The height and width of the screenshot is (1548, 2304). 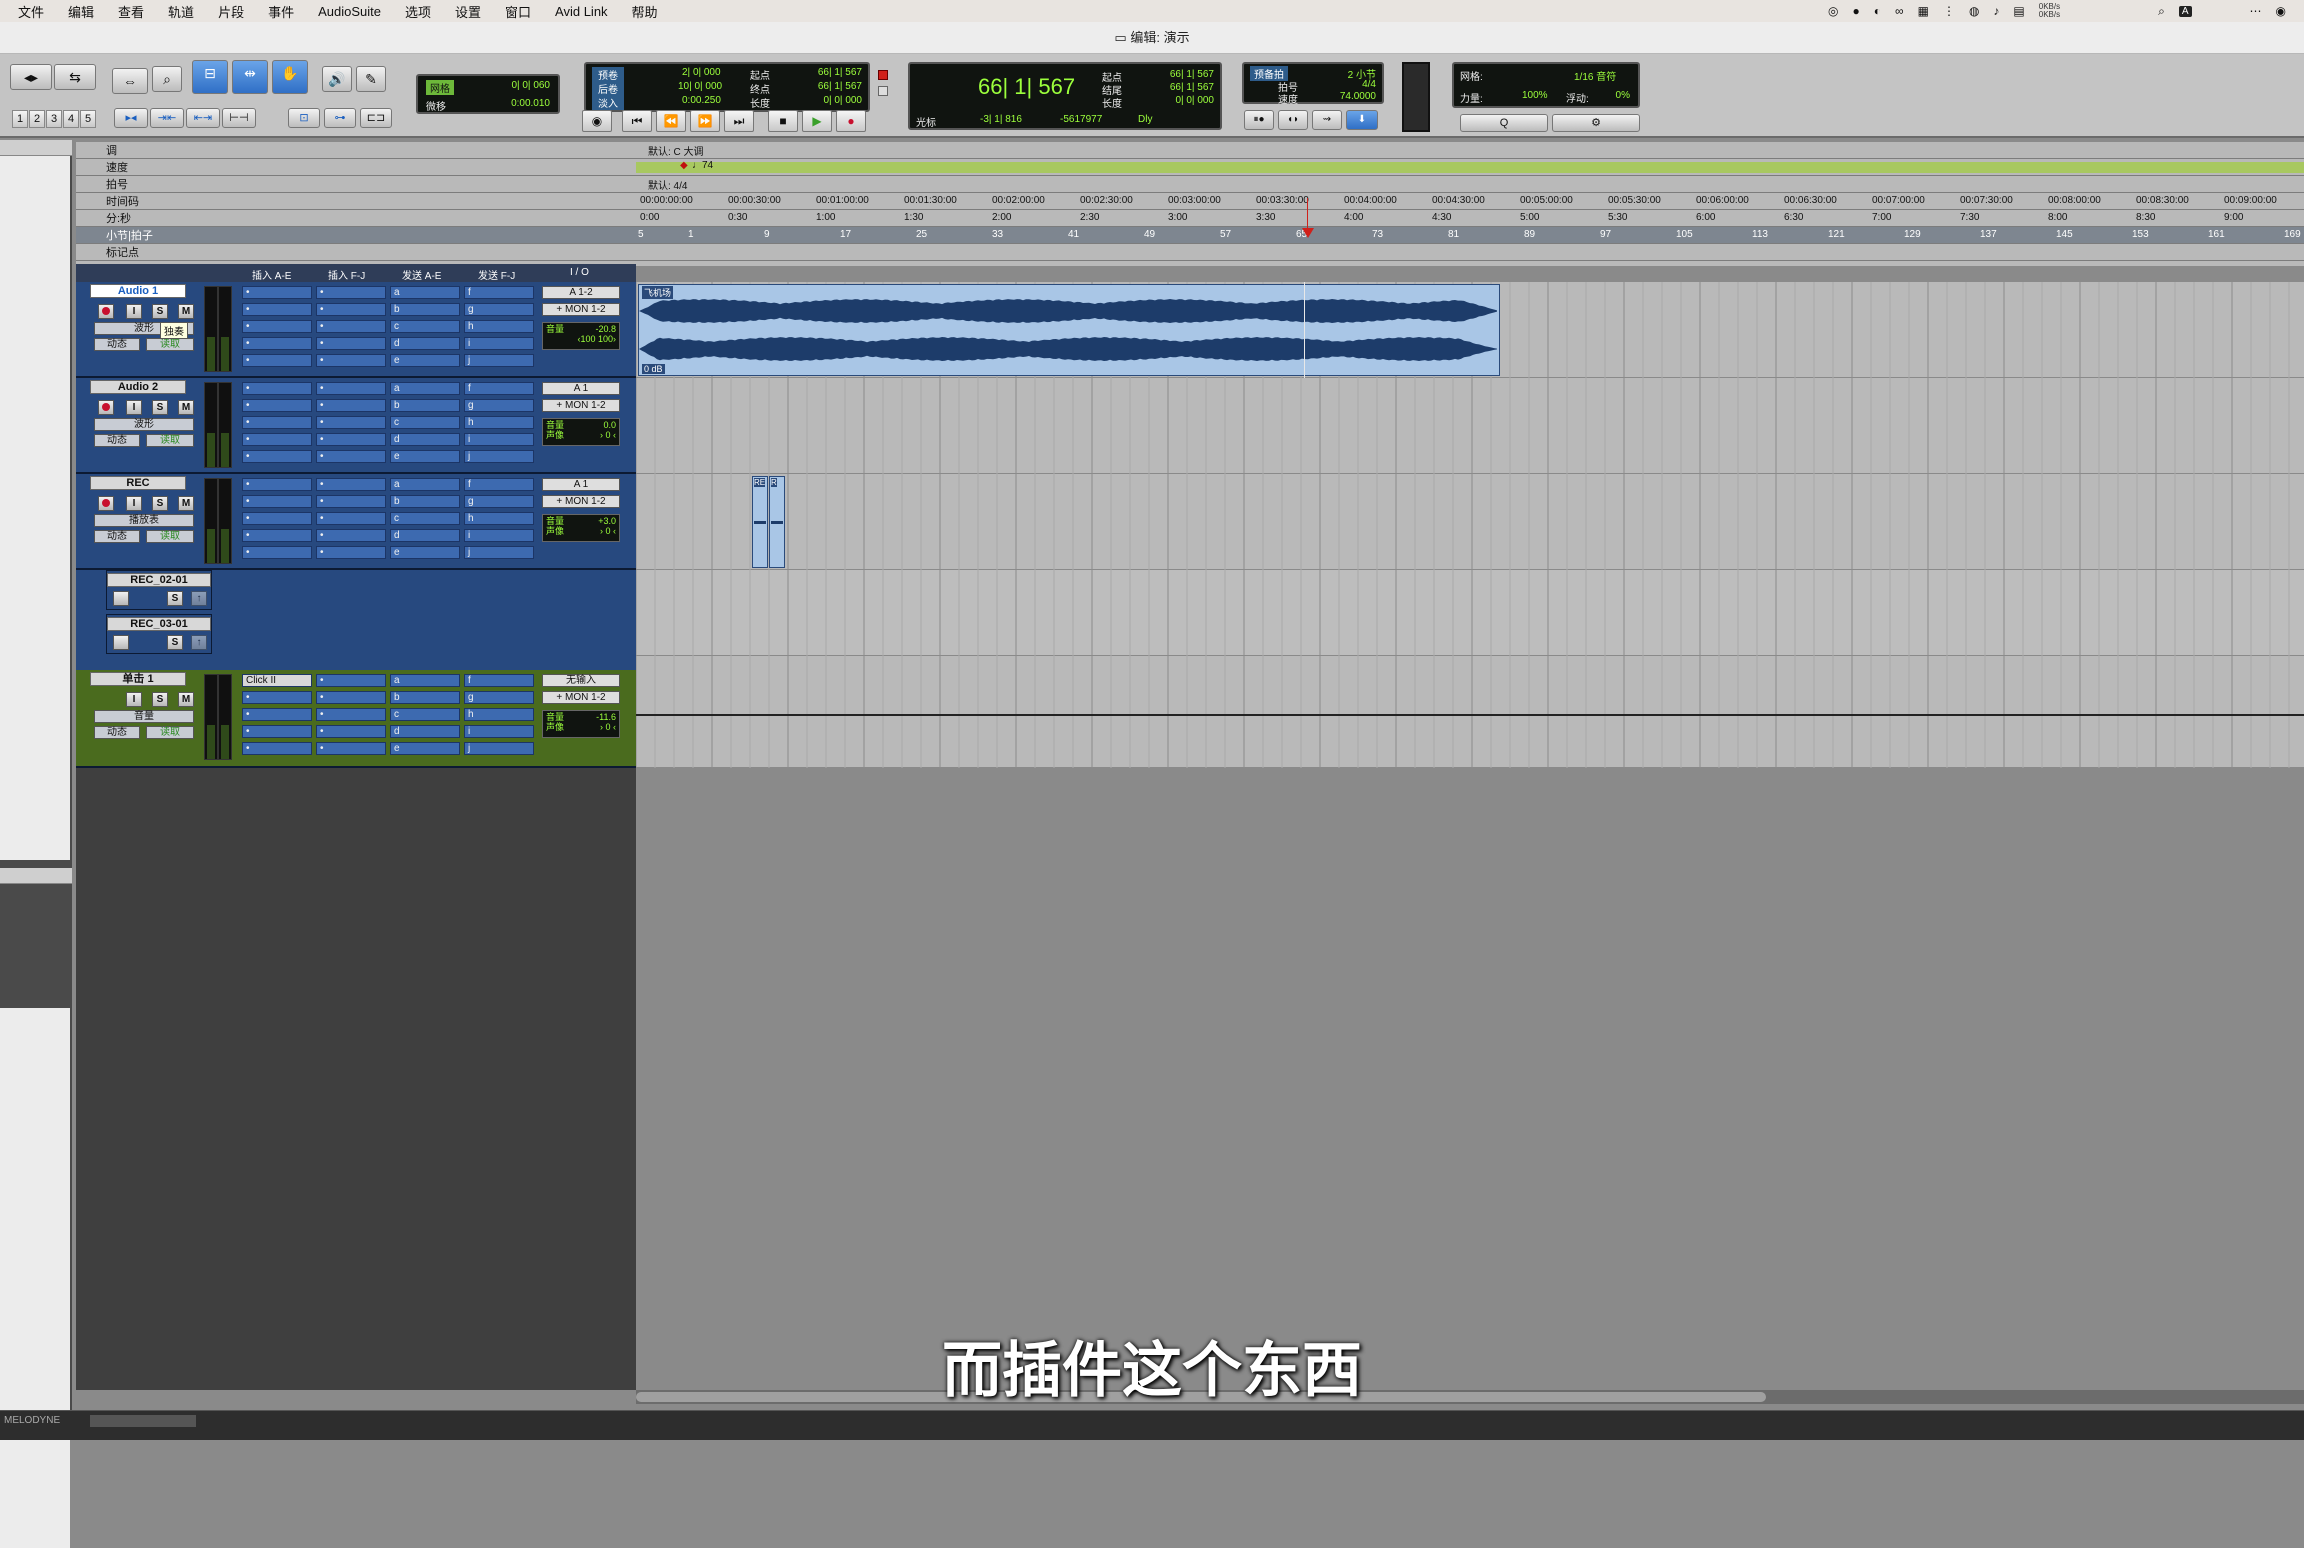 What do you see at coordinates (143, 1421) in the screenshot?
I see `plugin-tab-strip` at bounding box center [143, 1421].